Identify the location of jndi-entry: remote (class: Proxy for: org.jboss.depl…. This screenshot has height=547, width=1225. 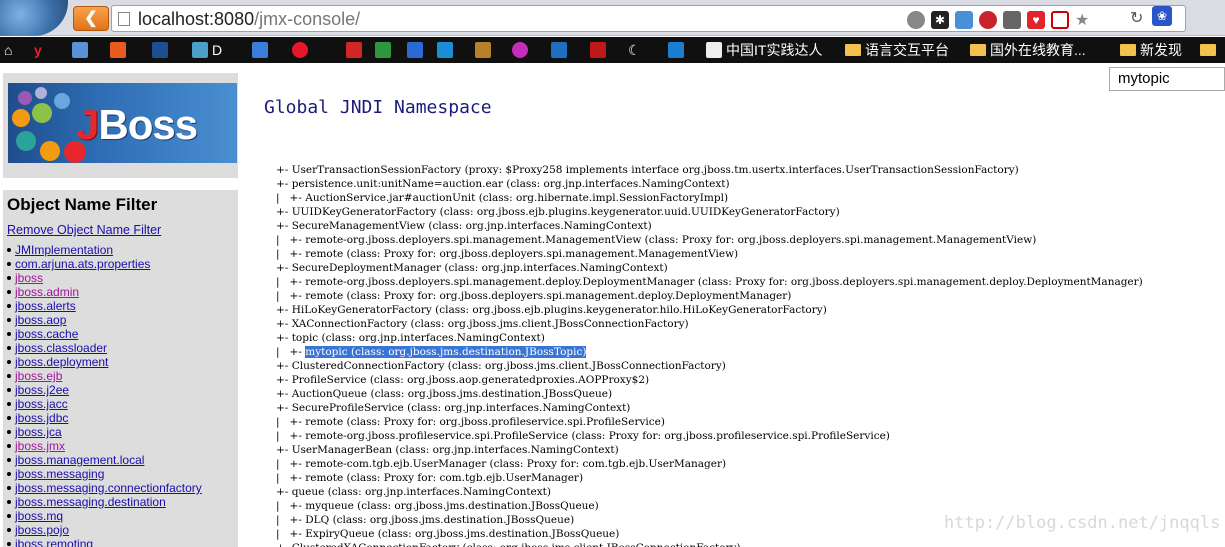
(548, 296).